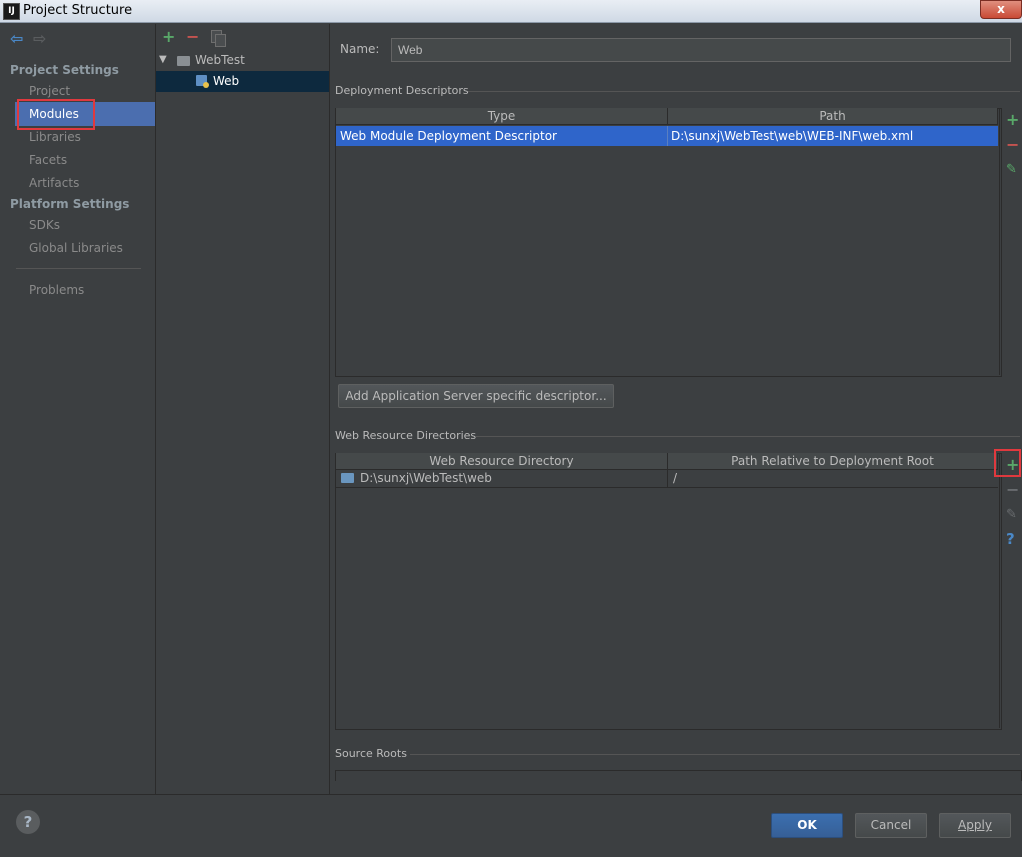 The image size is (1022, 857). Describe the element at coordinates (807, 825) in the screenshot. I see `ok-button: OK` at that location.